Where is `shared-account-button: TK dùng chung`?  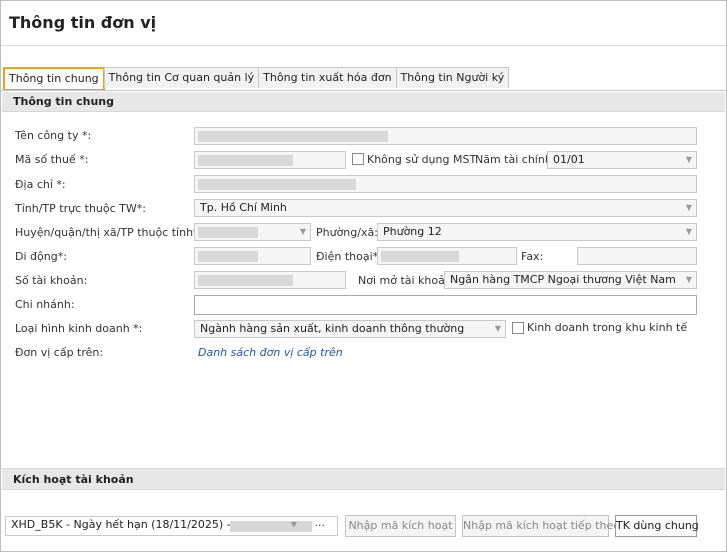 shared-account-button: TK dùng chung is located at coordinates (657, 526).